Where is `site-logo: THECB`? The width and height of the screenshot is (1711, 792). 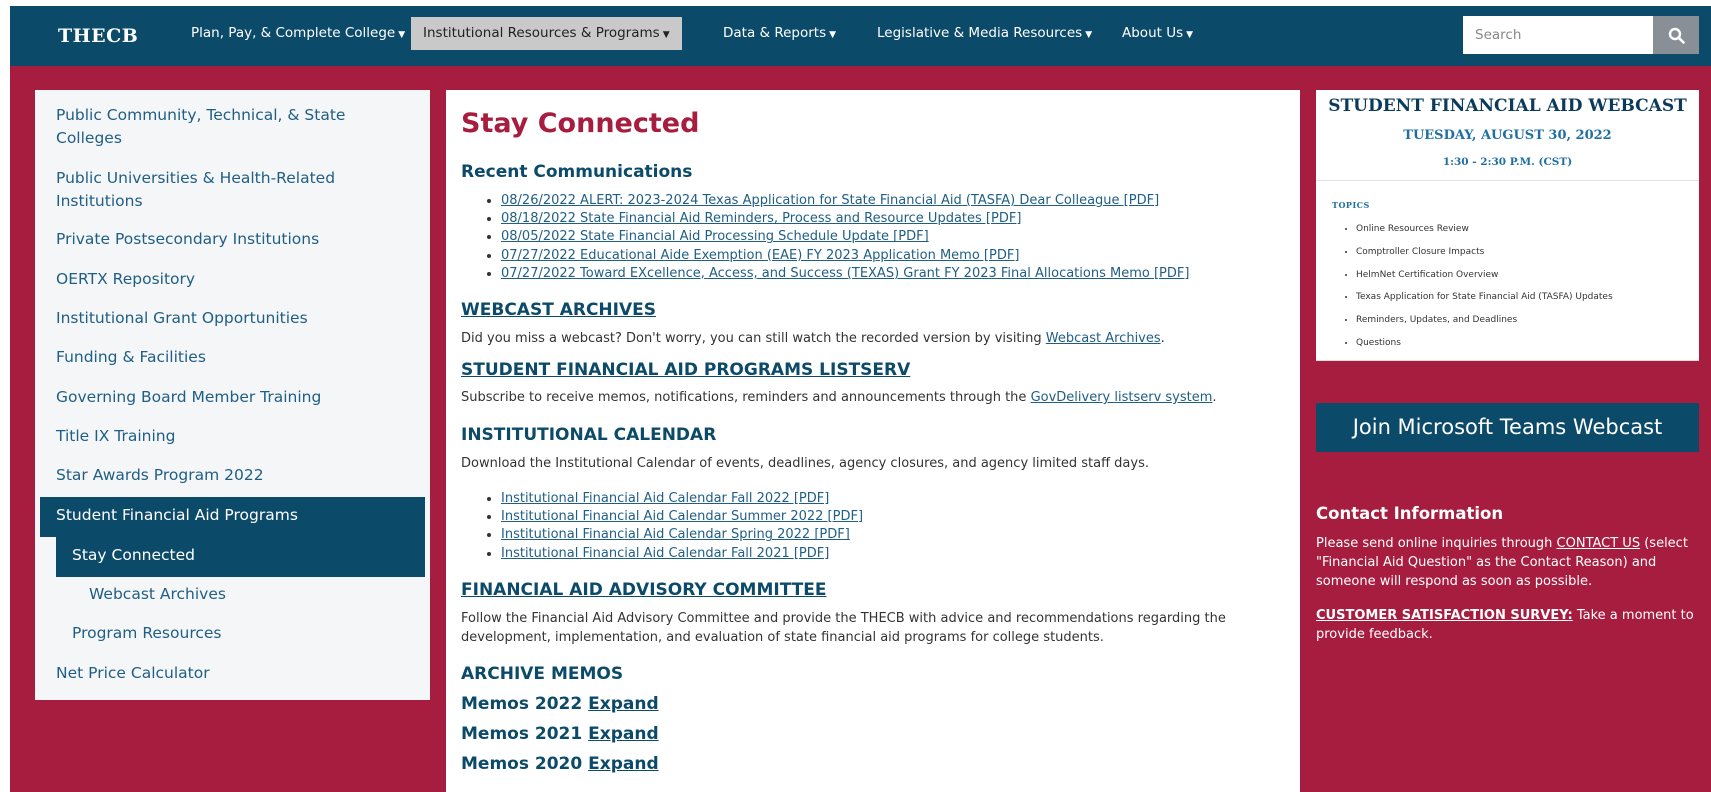 site-logo: THECB is located at coordinates (98, 36).